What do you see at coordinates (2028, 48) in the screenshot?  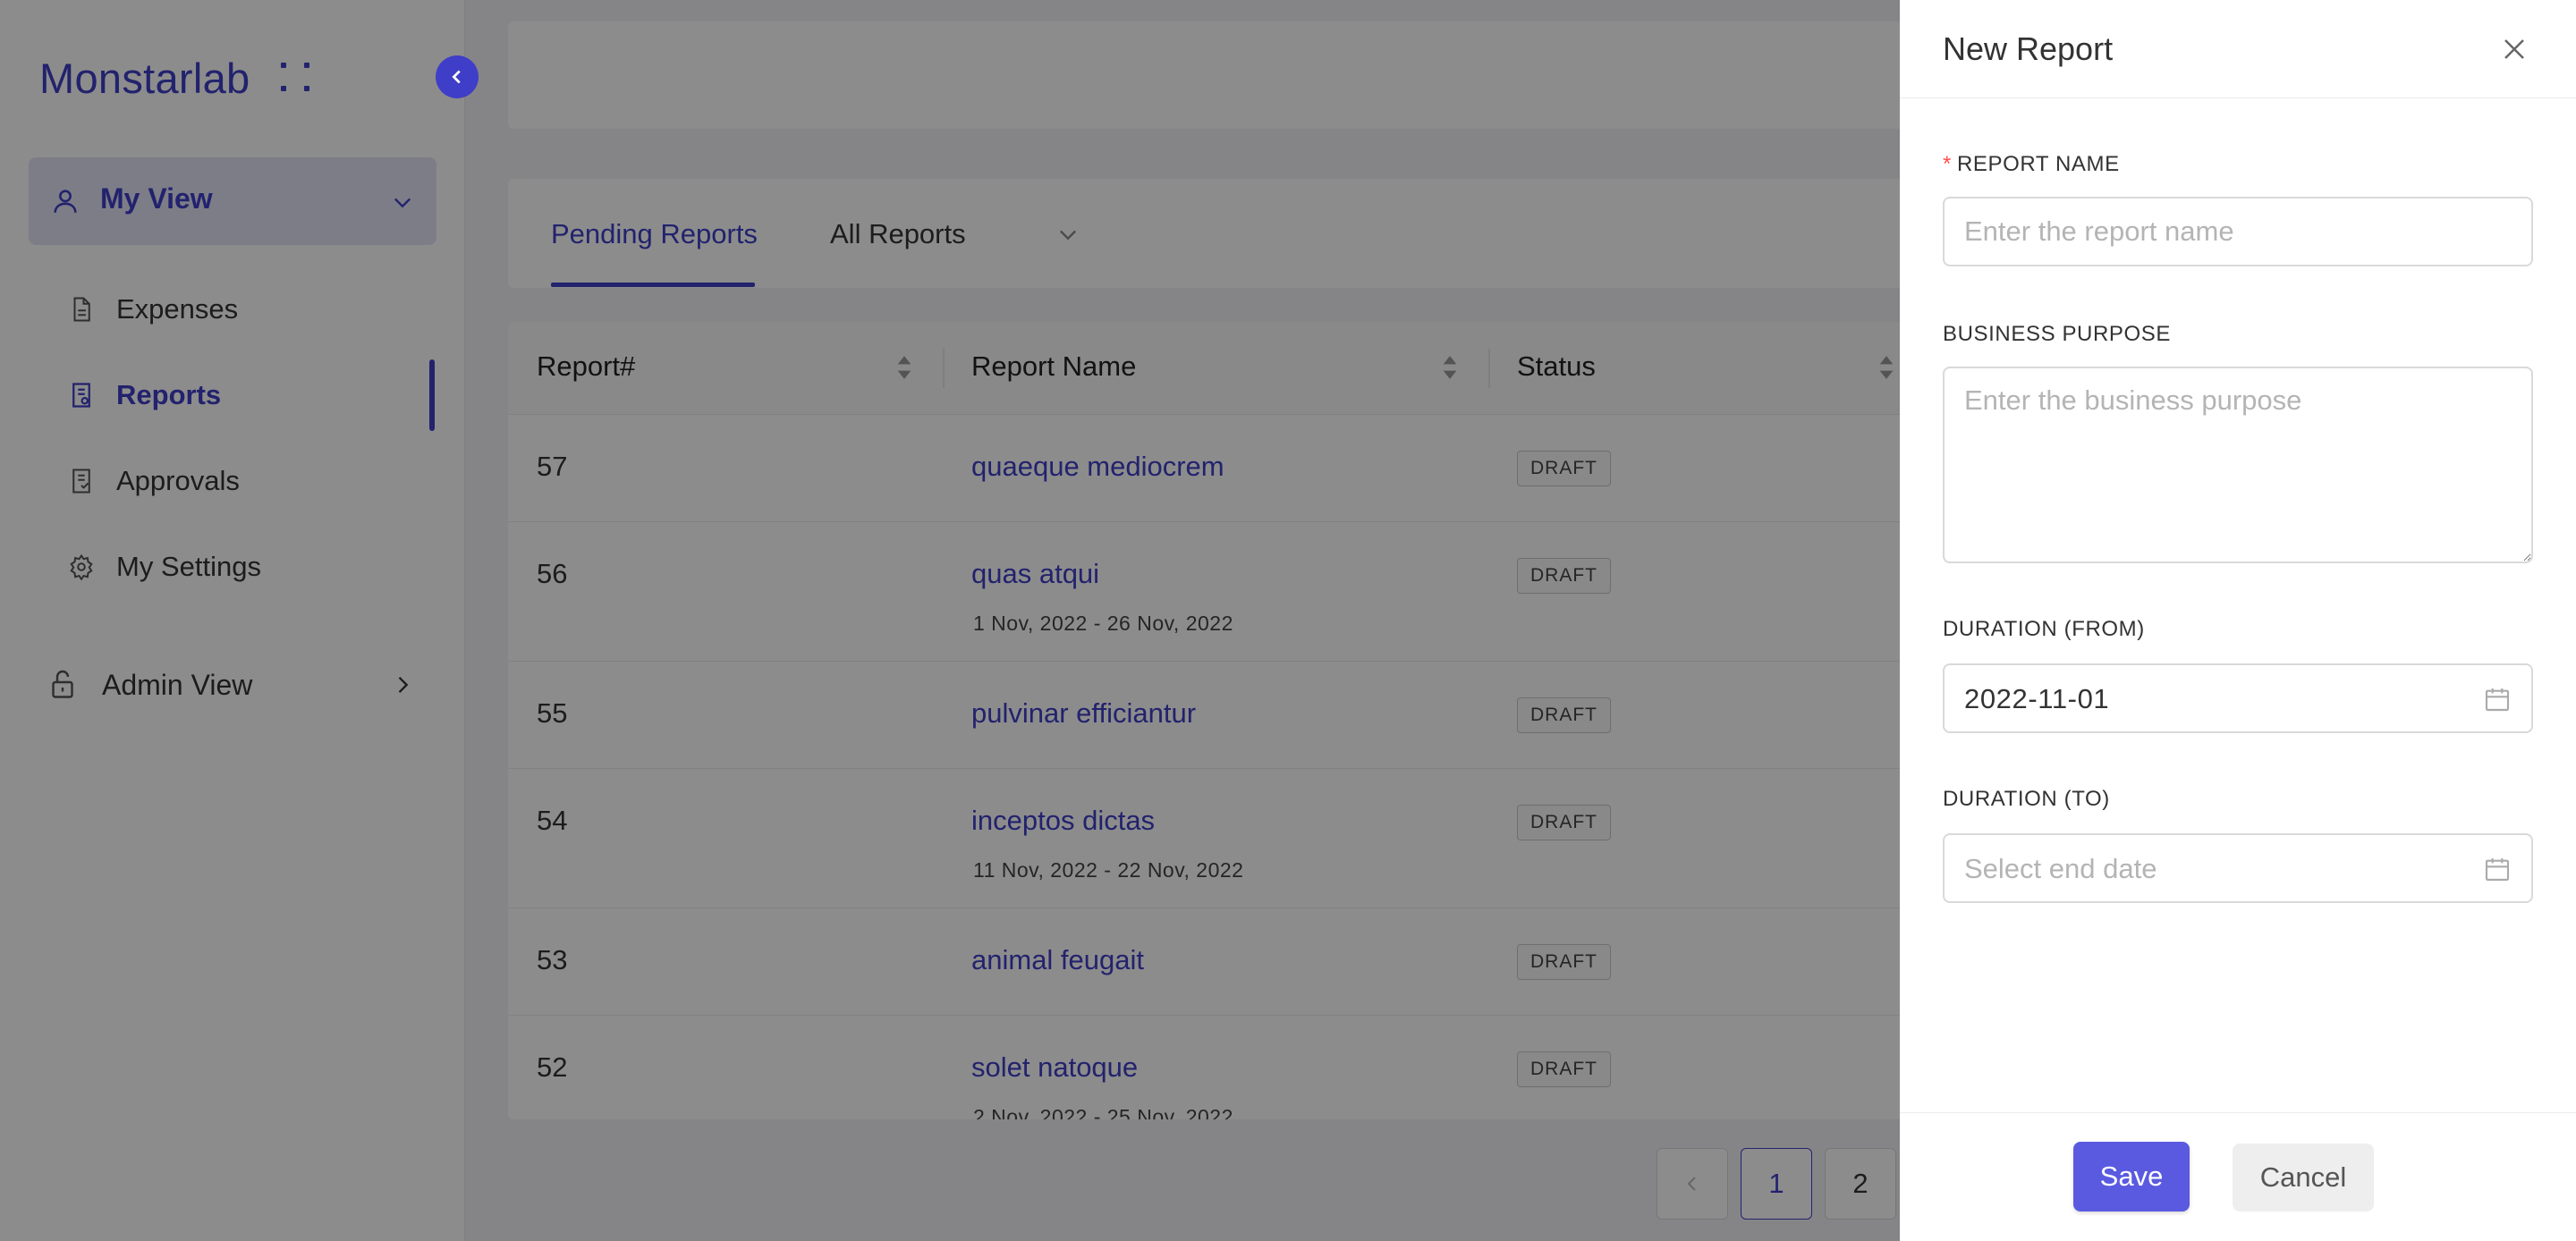 I see `drawer-title: New Report` at bounding box center [2028, 48].